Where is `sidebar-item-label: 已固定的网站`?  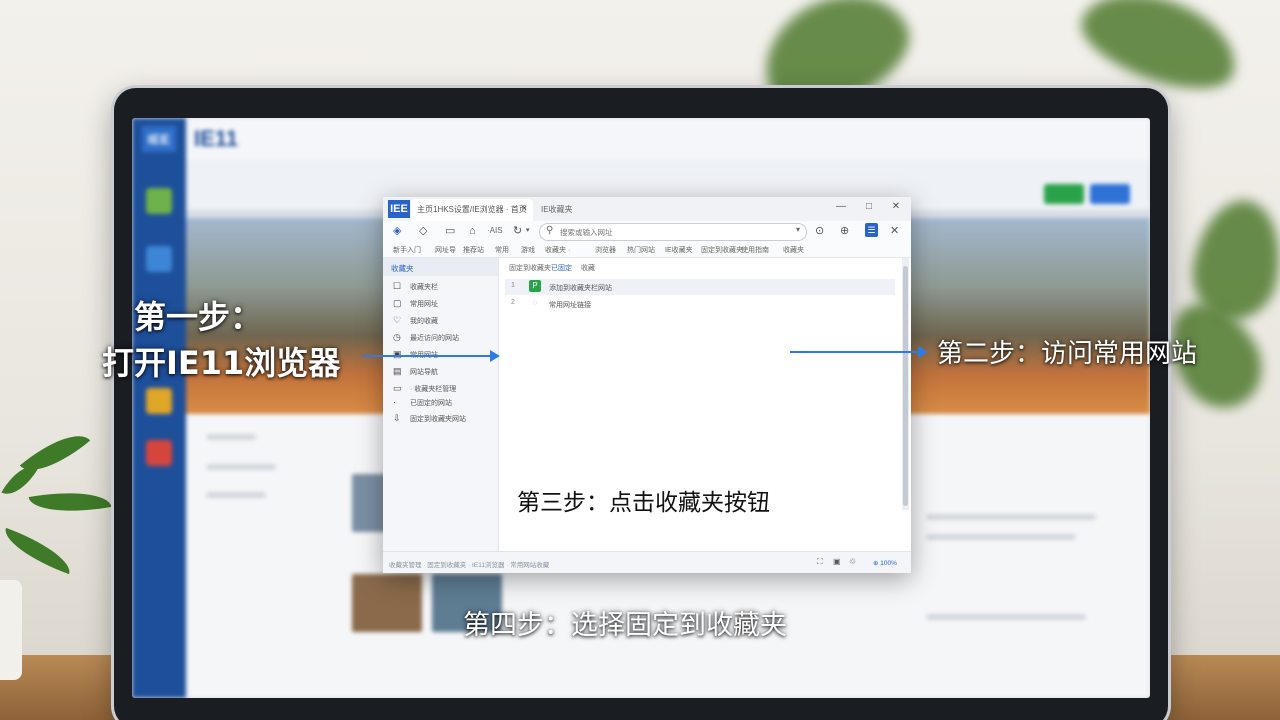
sidebar-item-label: 已固定的网站 is located at coordinates (431, 403).